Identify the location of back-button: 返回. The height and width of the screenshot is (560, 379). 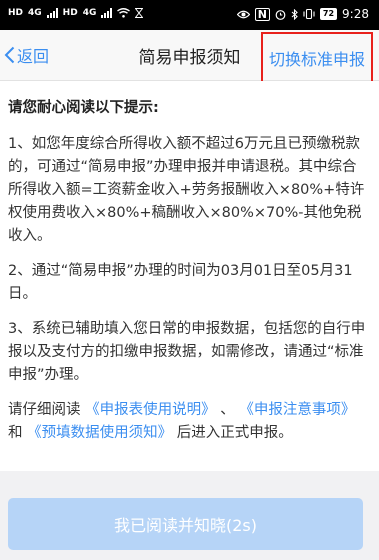
(26, 55).